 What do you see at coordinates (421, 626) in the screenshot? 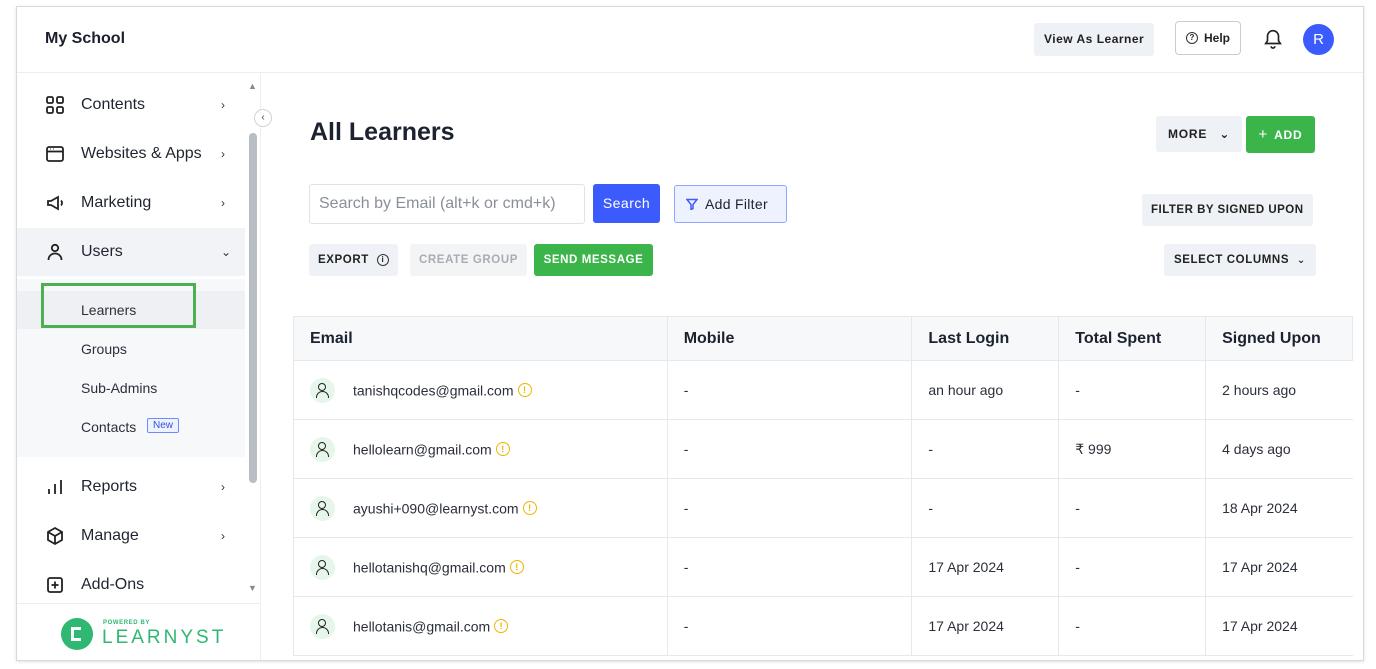
I see `learner-email: hellotanis@gmail.com` at bounding box center [421, 626].